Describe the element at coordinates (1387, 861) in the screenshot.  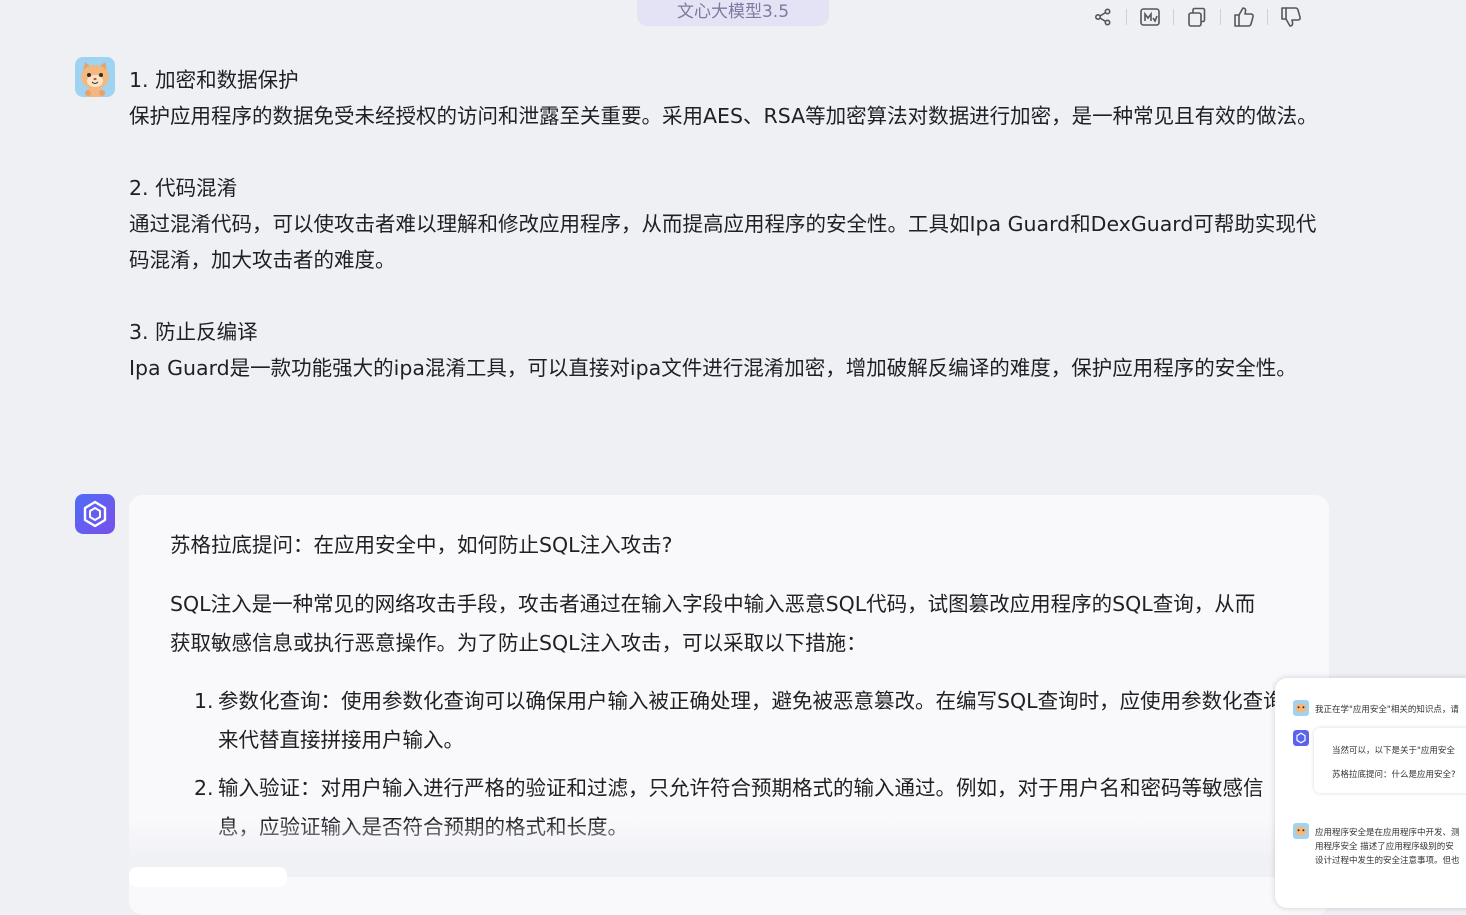
I see `preview-text-line: 设计过程中发生的安全注意事项。但也` at that location.